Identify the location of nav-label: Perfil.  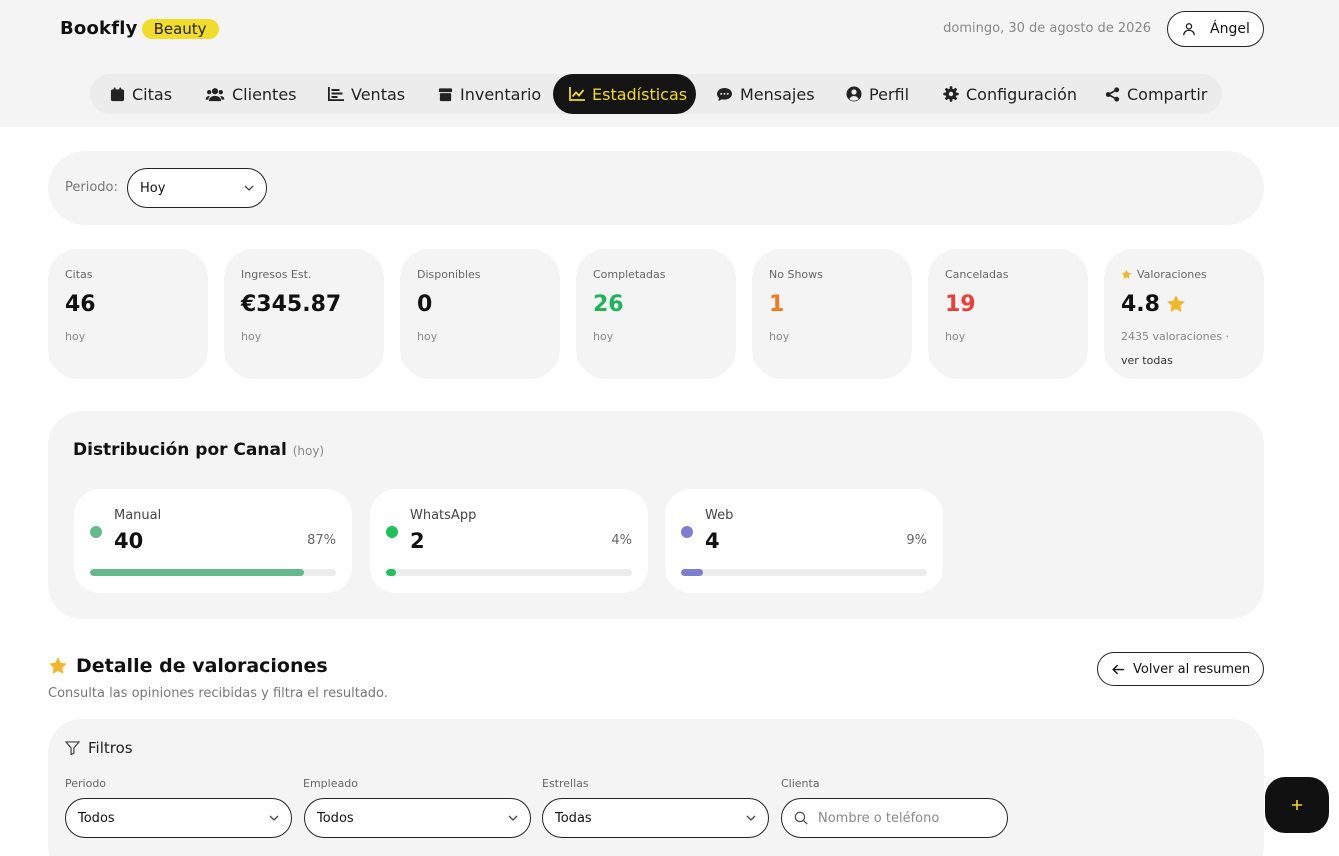
(889, 94).